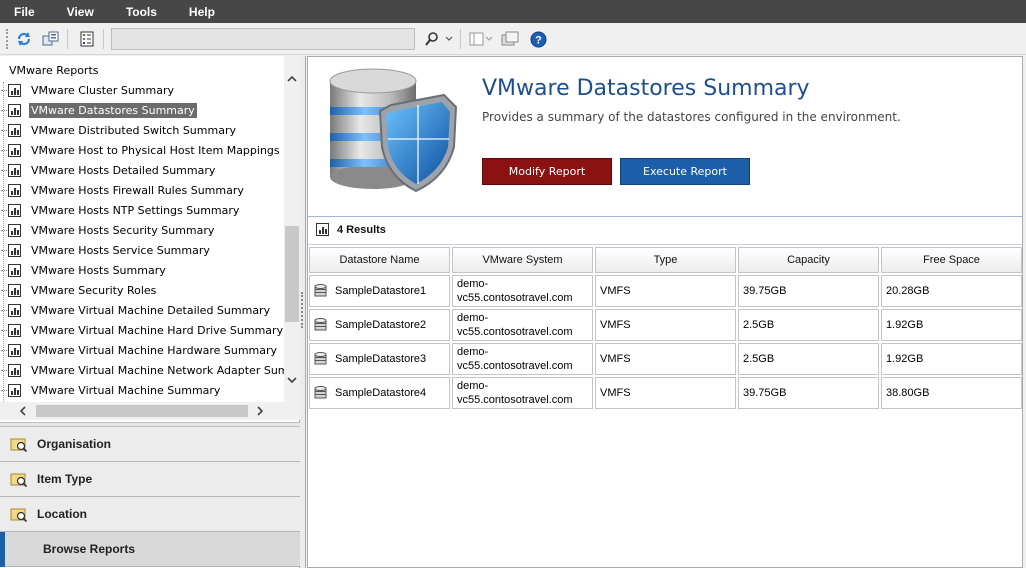 This screenshot has width=1026, height=568. What do you see at coordinates (113, 110) in the screenshot?
I see `tree-item-label: VMware Datastores Summary` at bounding box center [113, 110].